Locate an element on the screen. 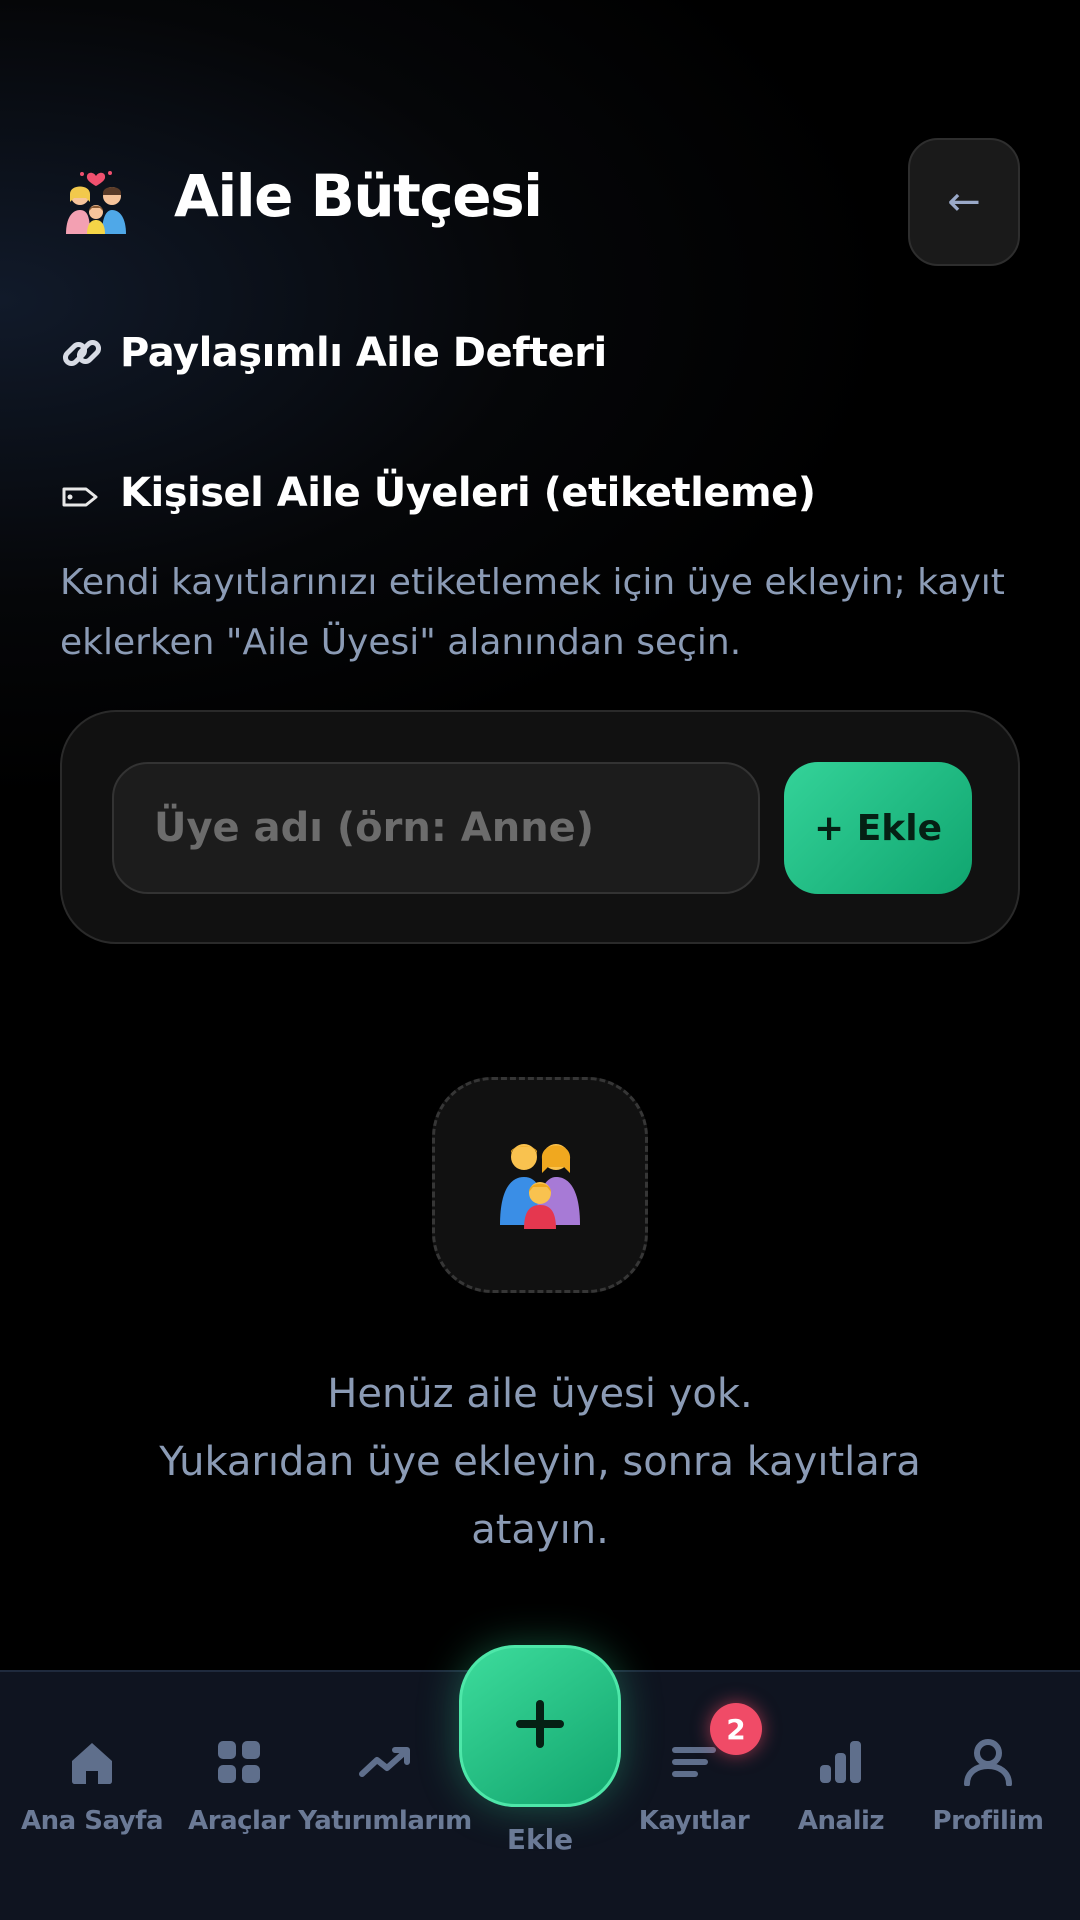 Image resolution: width=1080 pixels, height=1920 pixels. user-icon is located at coordinates (988, 1762).